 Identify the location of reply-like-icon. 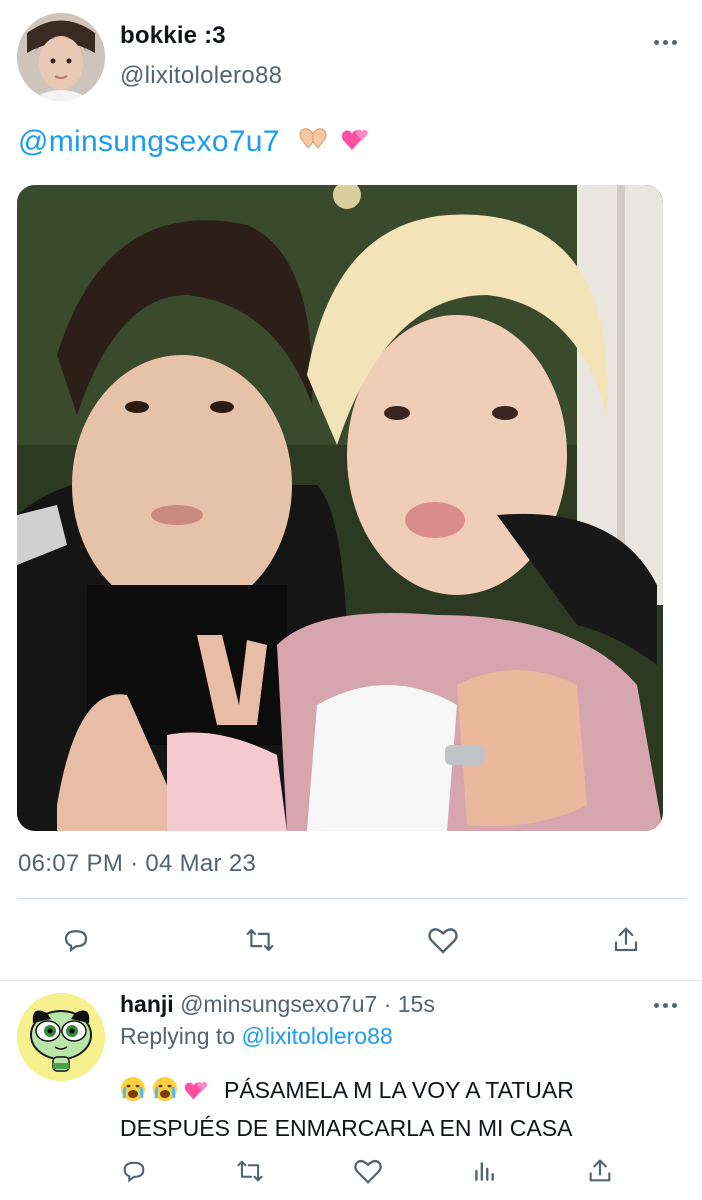
(368, 1171).